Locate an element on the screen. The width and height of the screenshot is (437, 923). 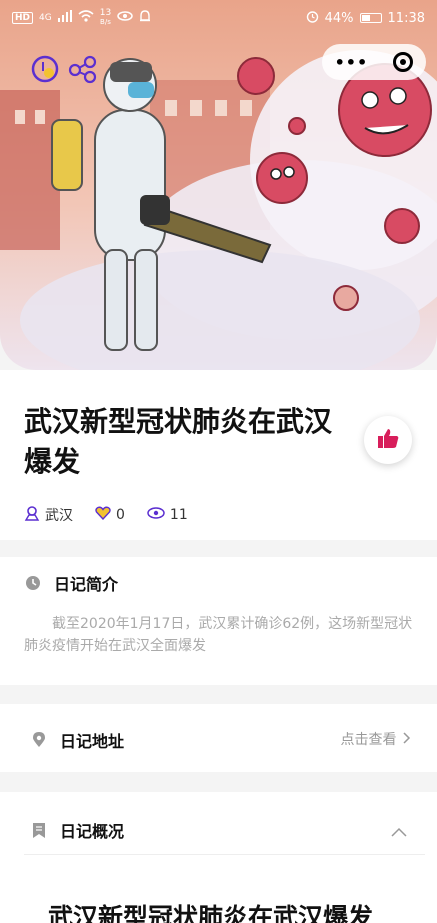
battery-icon is located at coordinates (370, 18).